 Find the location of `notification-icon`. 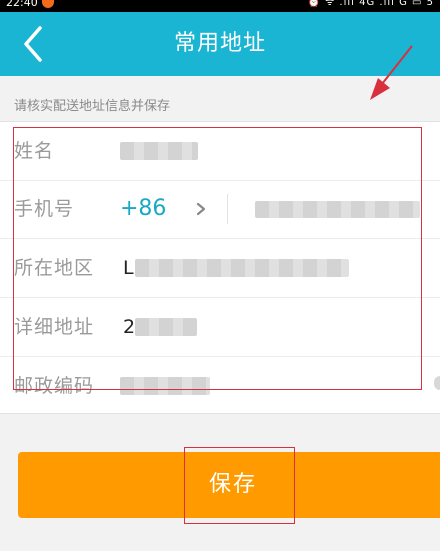

notification-icon is located at coordinates (48, 4).